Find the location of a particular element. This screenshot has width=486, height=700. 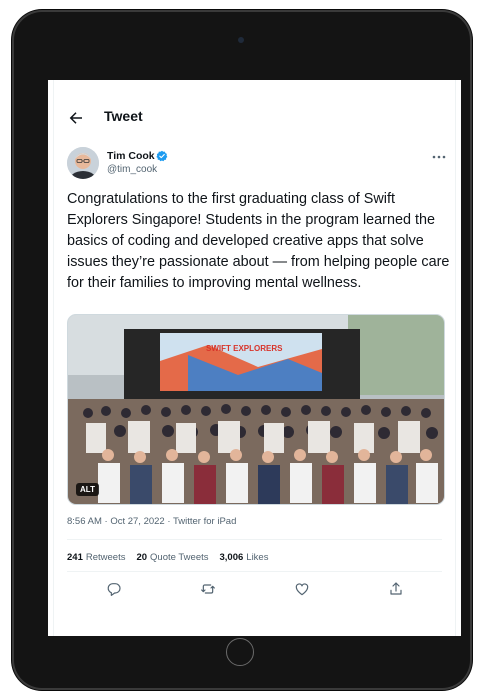

page-title: Tweet is located at coordinates (123, 116).